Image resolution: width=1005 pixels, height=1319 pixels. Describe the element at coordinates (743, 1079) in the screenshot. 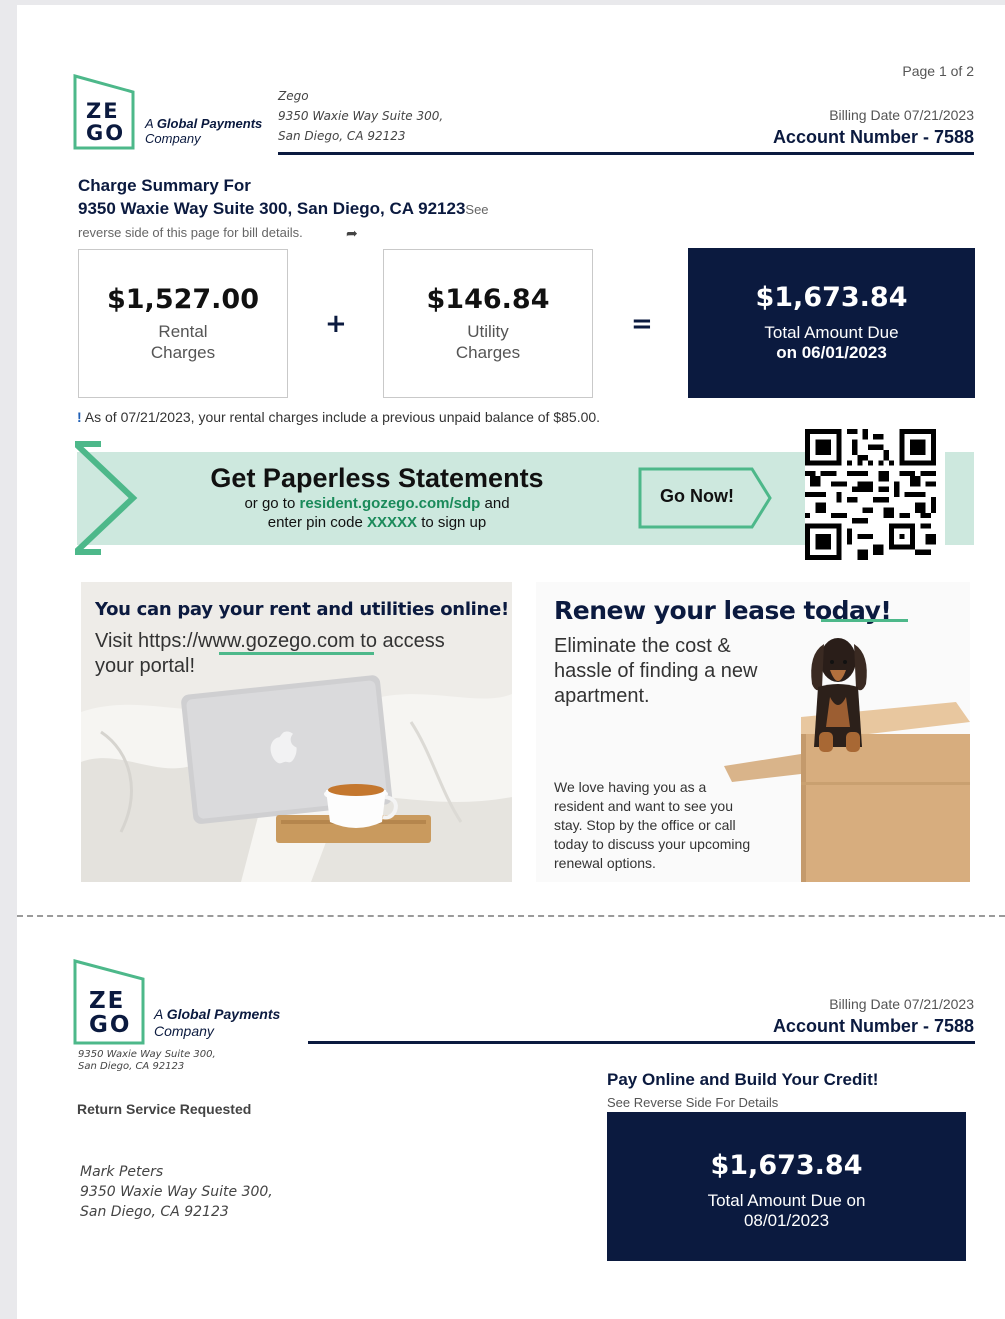

I see `pay-online-heading: Pay Online and Build Your Credit!` at that location.